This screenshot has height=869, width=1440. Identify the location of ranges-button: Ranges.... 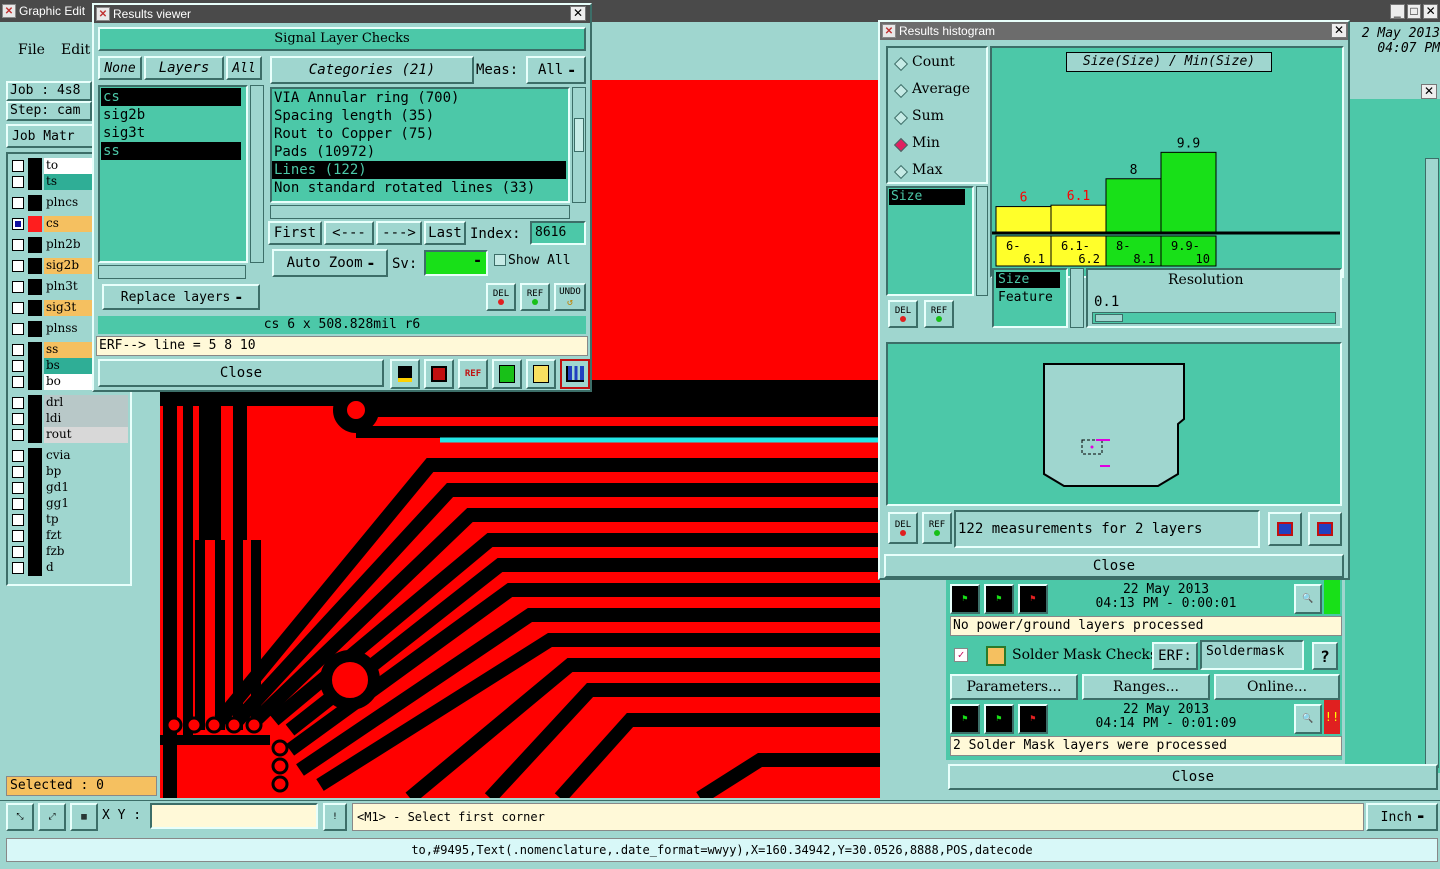
(1146, 687).